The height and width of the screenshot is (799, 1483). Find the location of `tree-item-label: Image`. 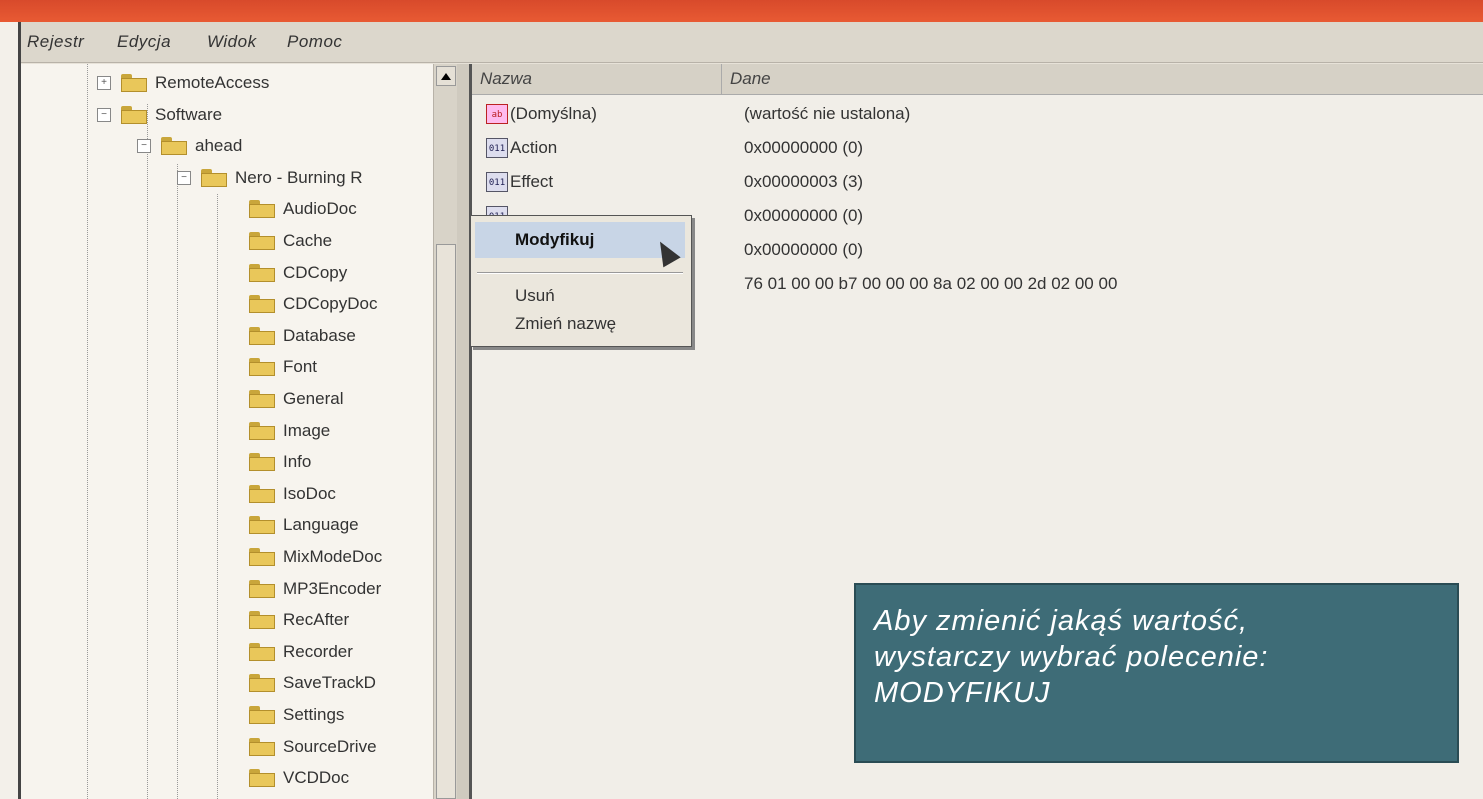

tree-item-label: Image is located at coordinates (307, 430).